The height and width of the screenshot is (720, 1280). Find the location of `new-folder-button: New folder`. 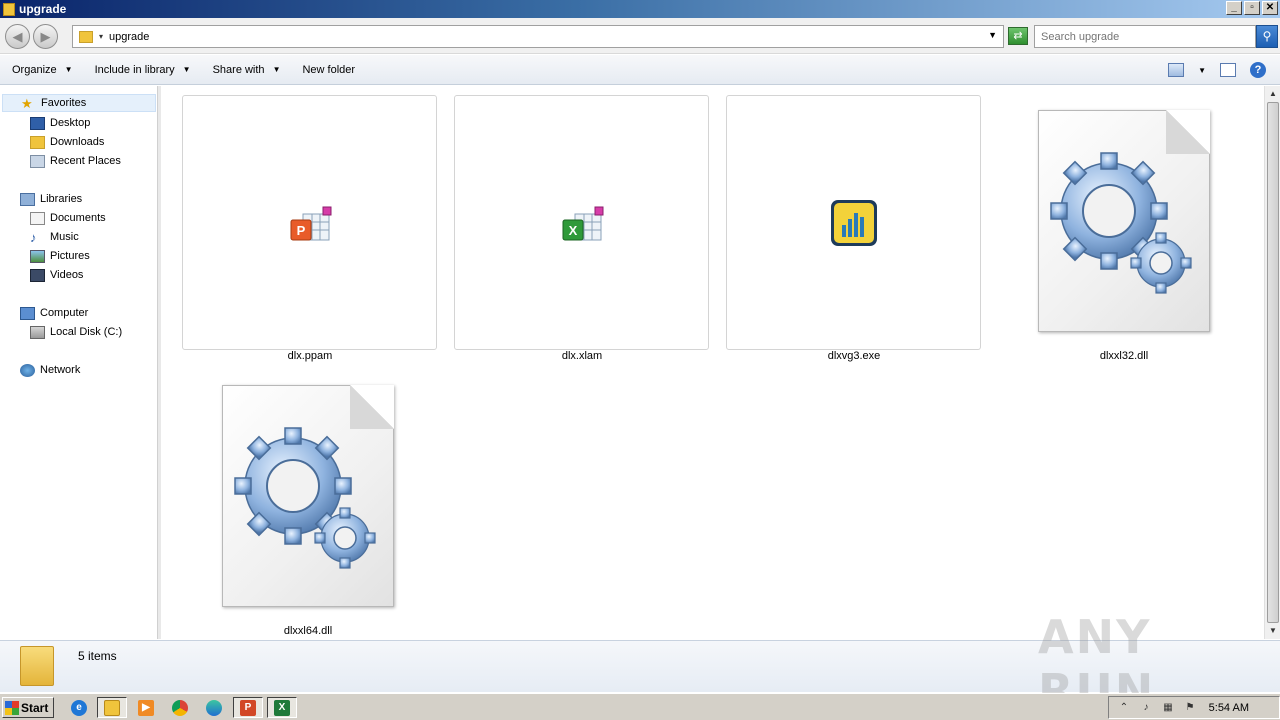

new-folder-button: New folder is located at coordinates (327, 70).